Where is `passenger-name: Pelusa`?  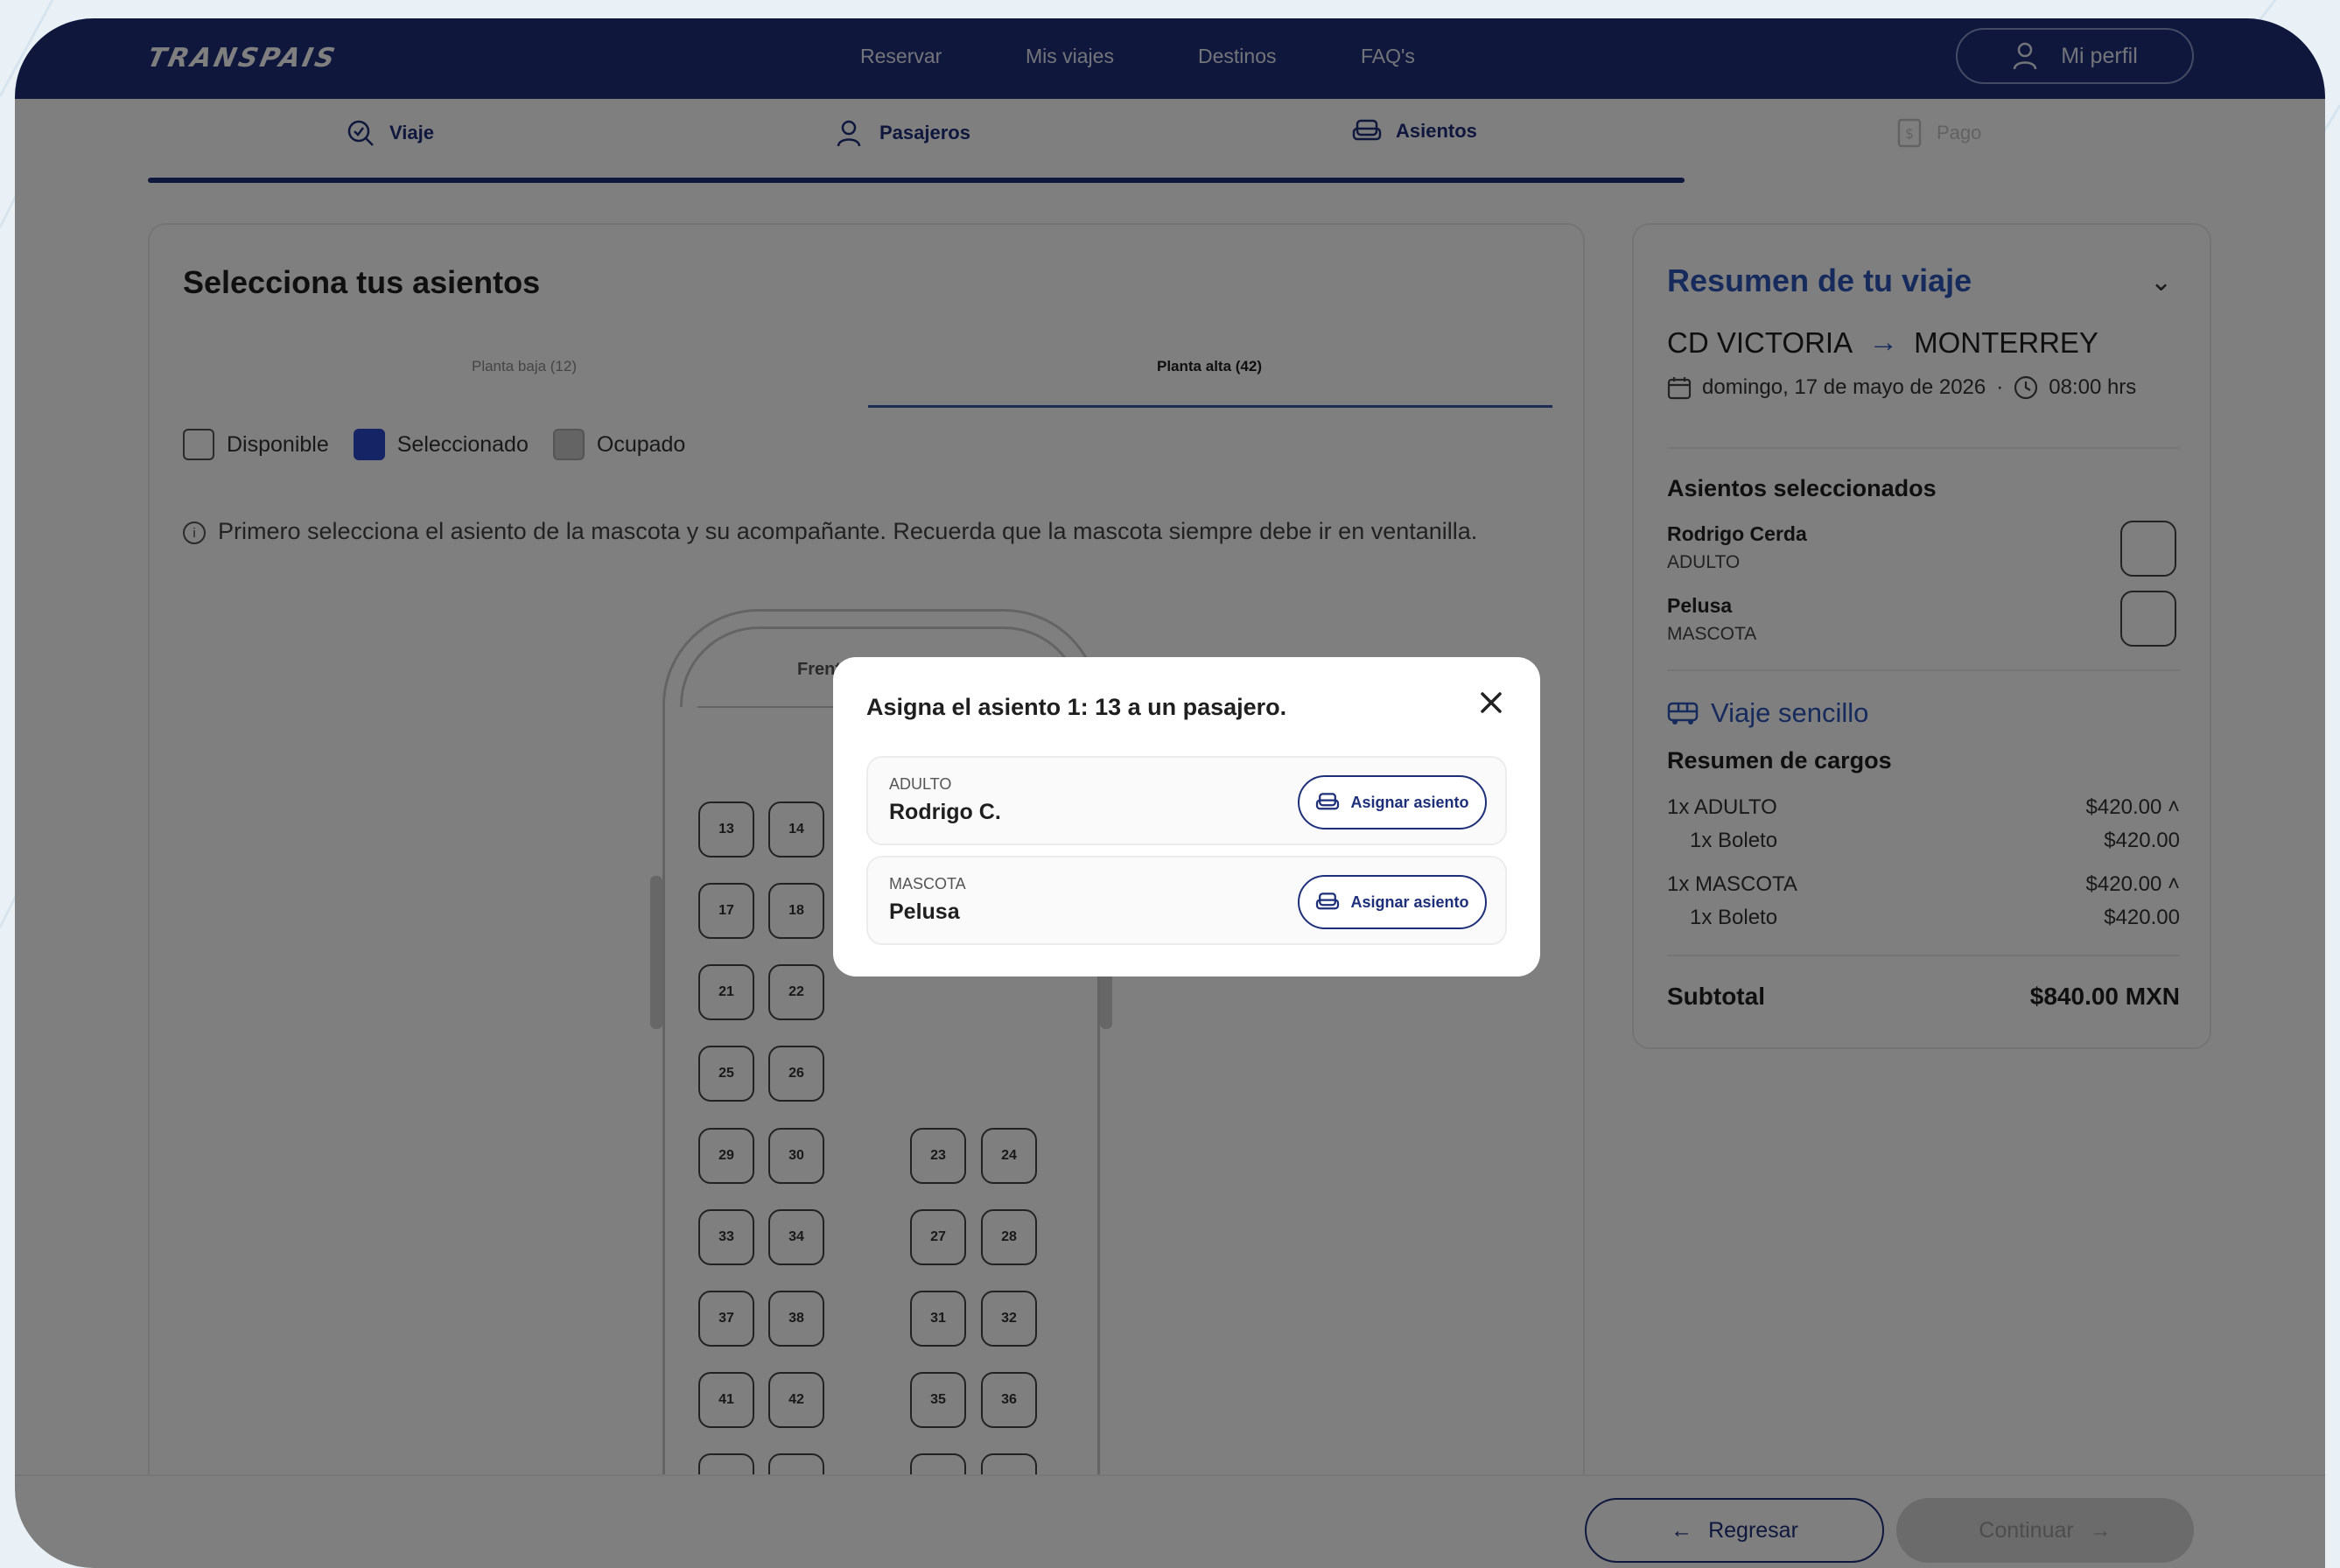 passenger-name: Pelusa is located at coordinates (924, 912).